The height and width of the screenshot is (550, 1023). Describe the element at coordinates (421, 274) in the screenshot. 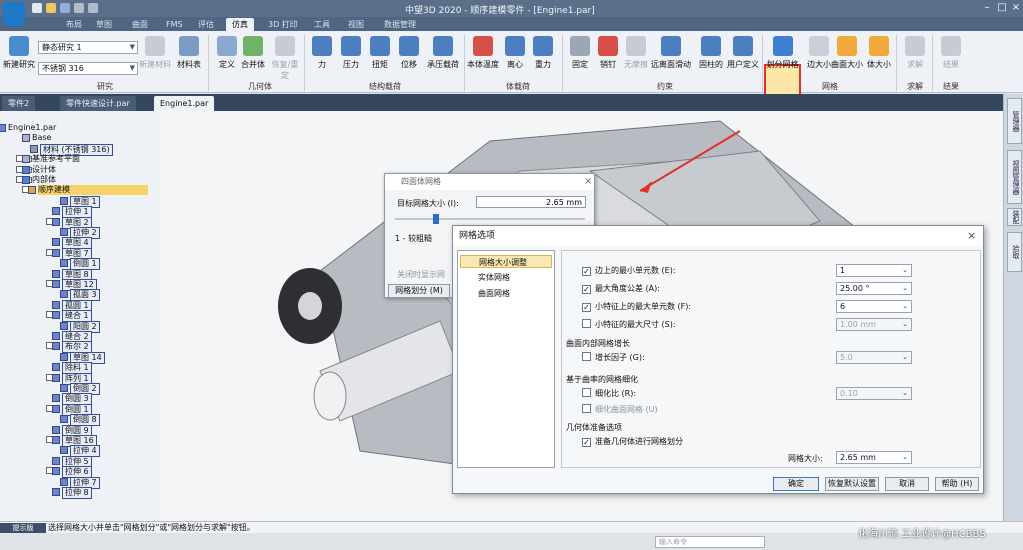

I see `close-show-option: 关闭时显示网` at that location.